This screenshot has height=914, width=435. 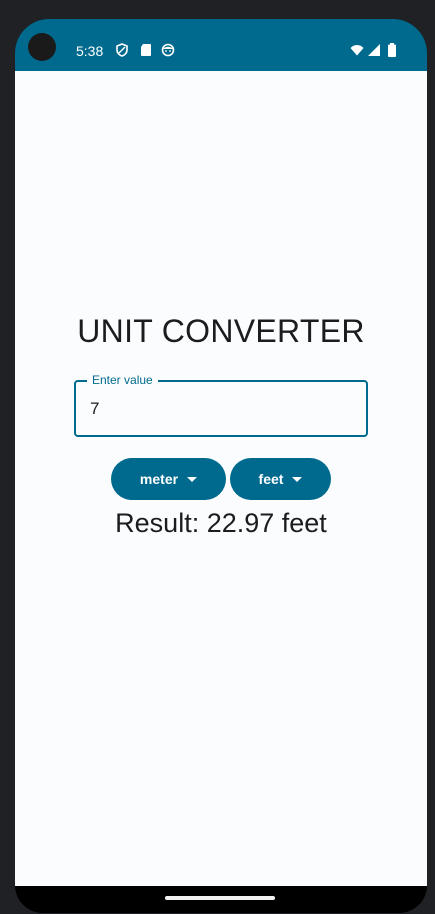 I want to click on front-camera, so click(x=42, y=47).